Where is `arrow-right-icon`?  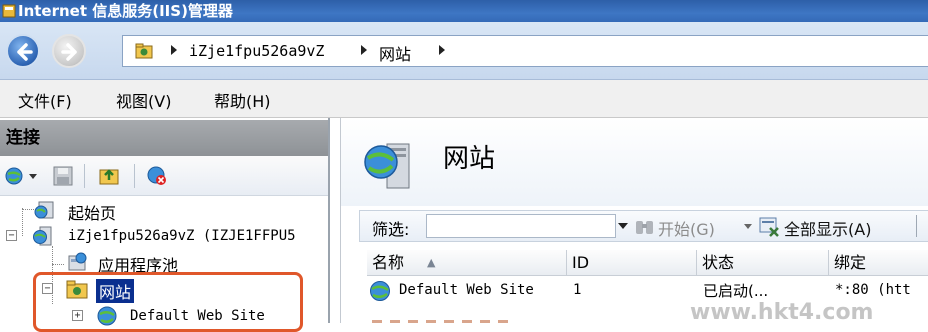
arrow-right-icon is located at coordinates (69, 52).